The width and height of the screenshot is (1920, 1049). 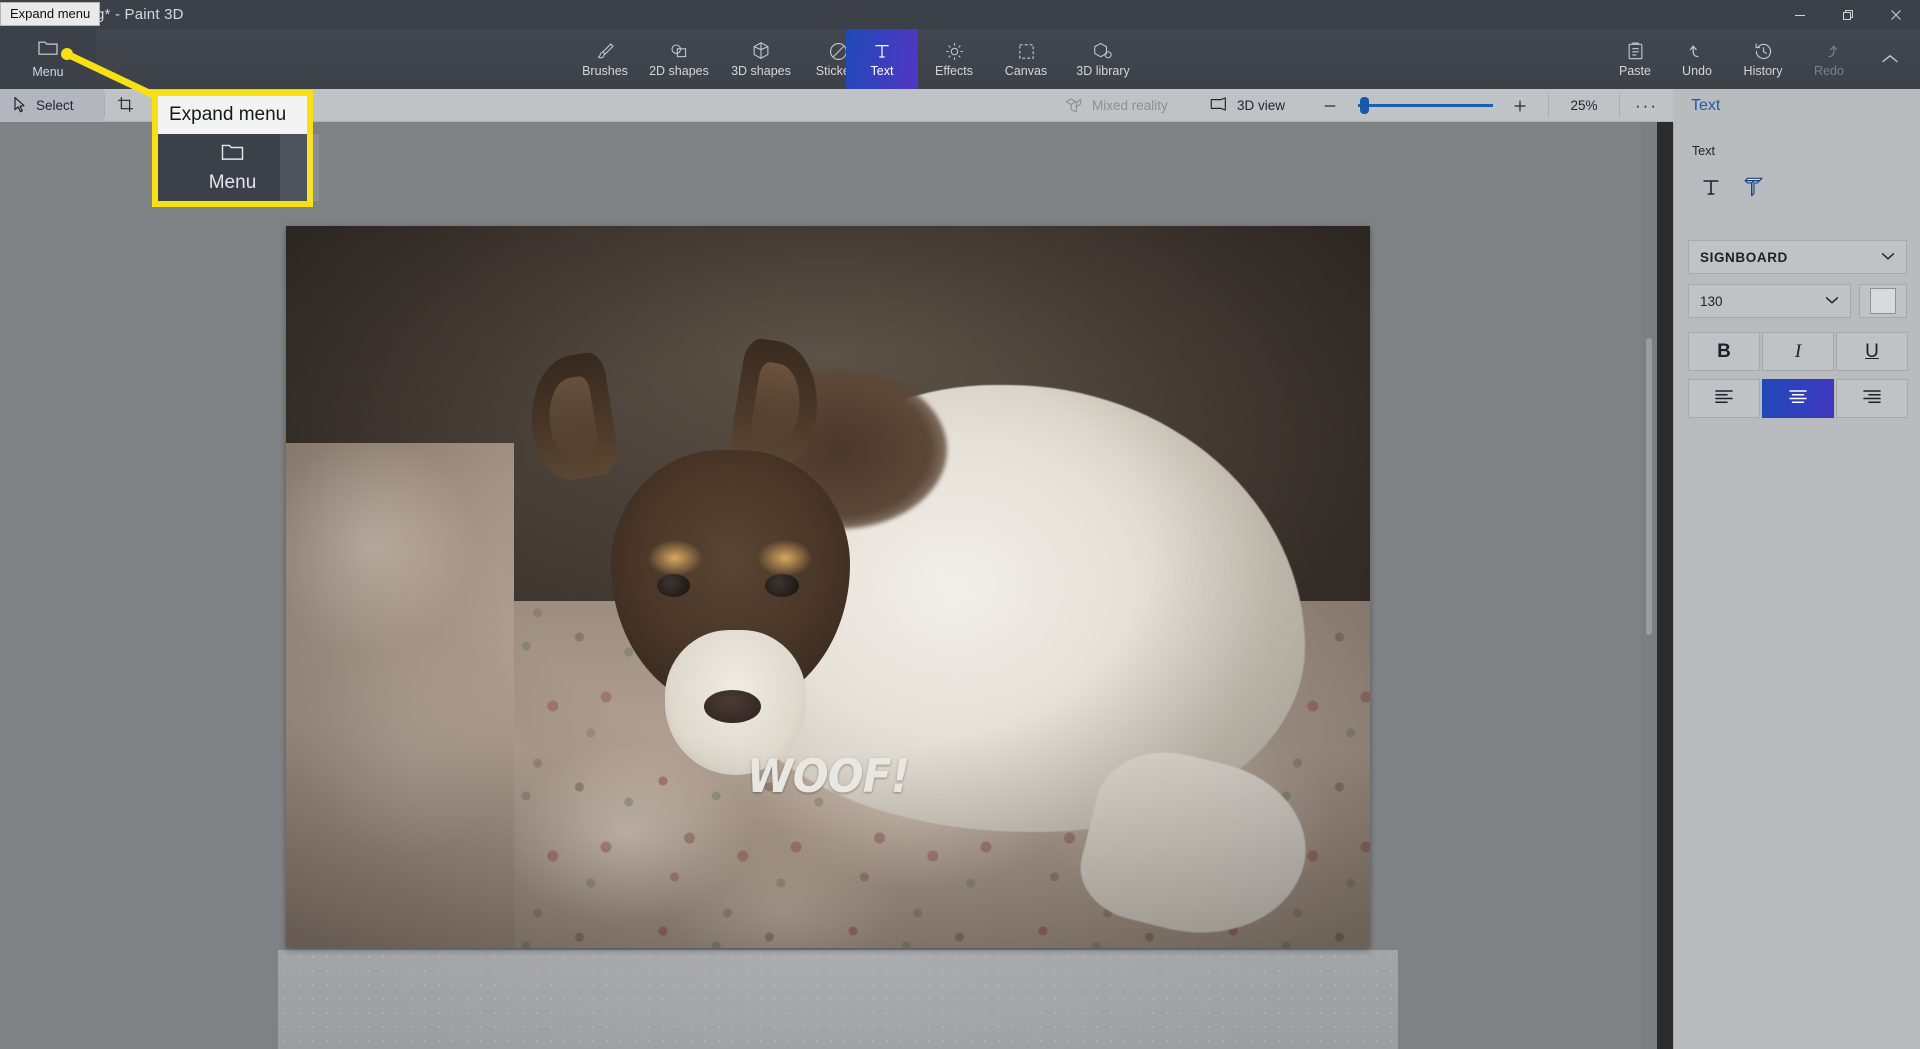 I want to click on ribbon-action-label: Paste, so click(x=1635, y=71).